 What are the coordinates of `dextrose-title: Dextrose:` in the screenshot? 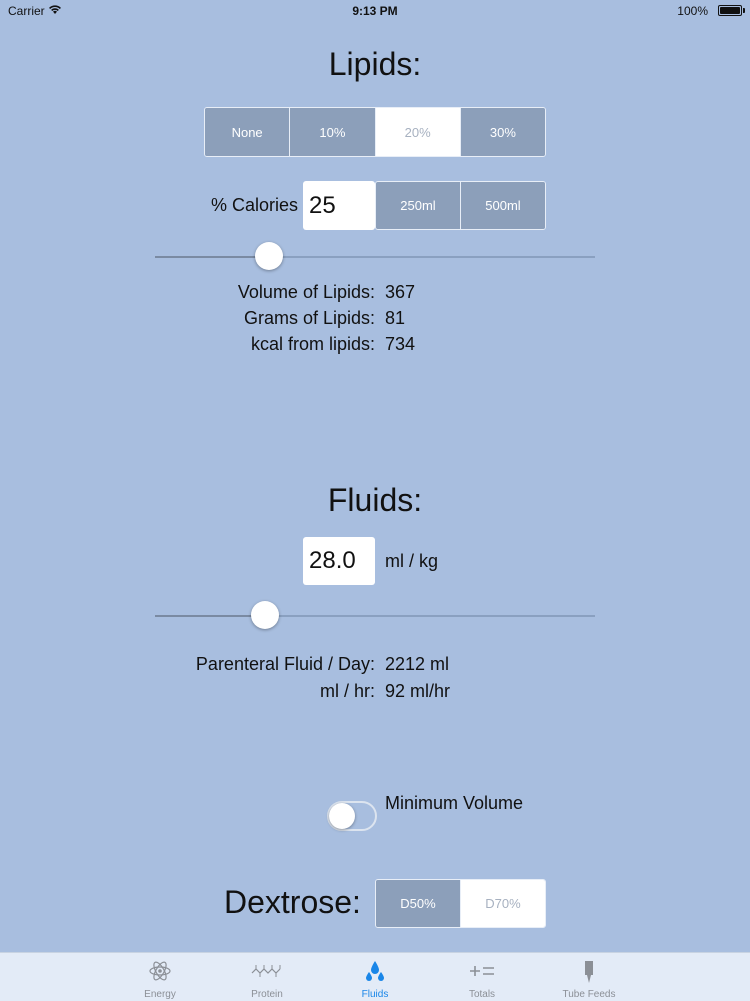 It's located at (292, 902).